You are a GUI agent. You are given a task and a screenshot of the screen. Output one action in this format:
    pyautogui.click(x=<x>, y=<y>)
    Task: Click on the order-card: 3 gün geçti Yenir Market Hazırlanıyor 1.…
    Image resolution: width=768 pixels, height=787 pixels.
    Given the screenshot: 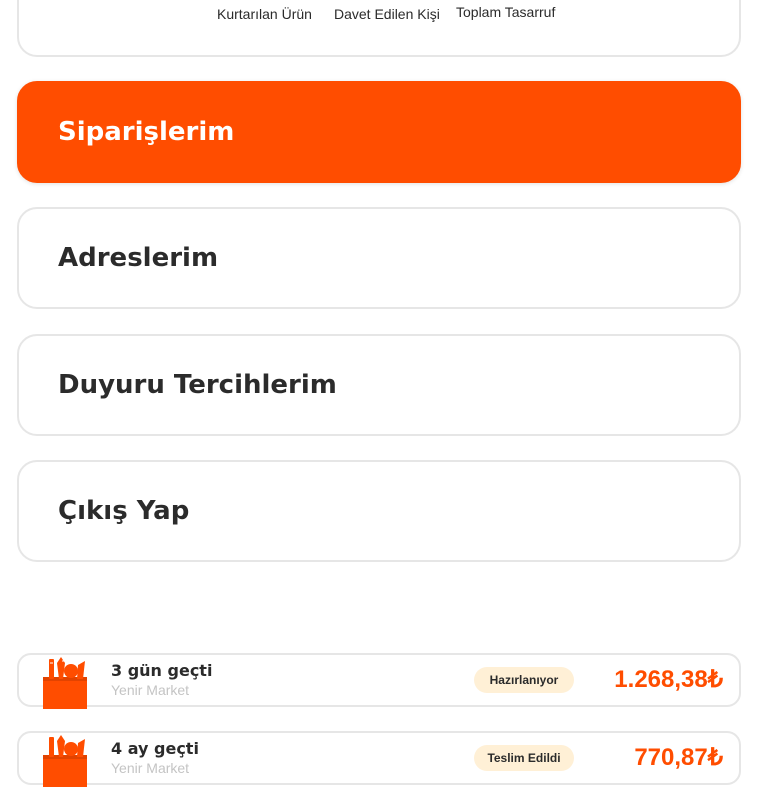 What is the action you would take?
    pyautogui.click(x=379, y=681)
    